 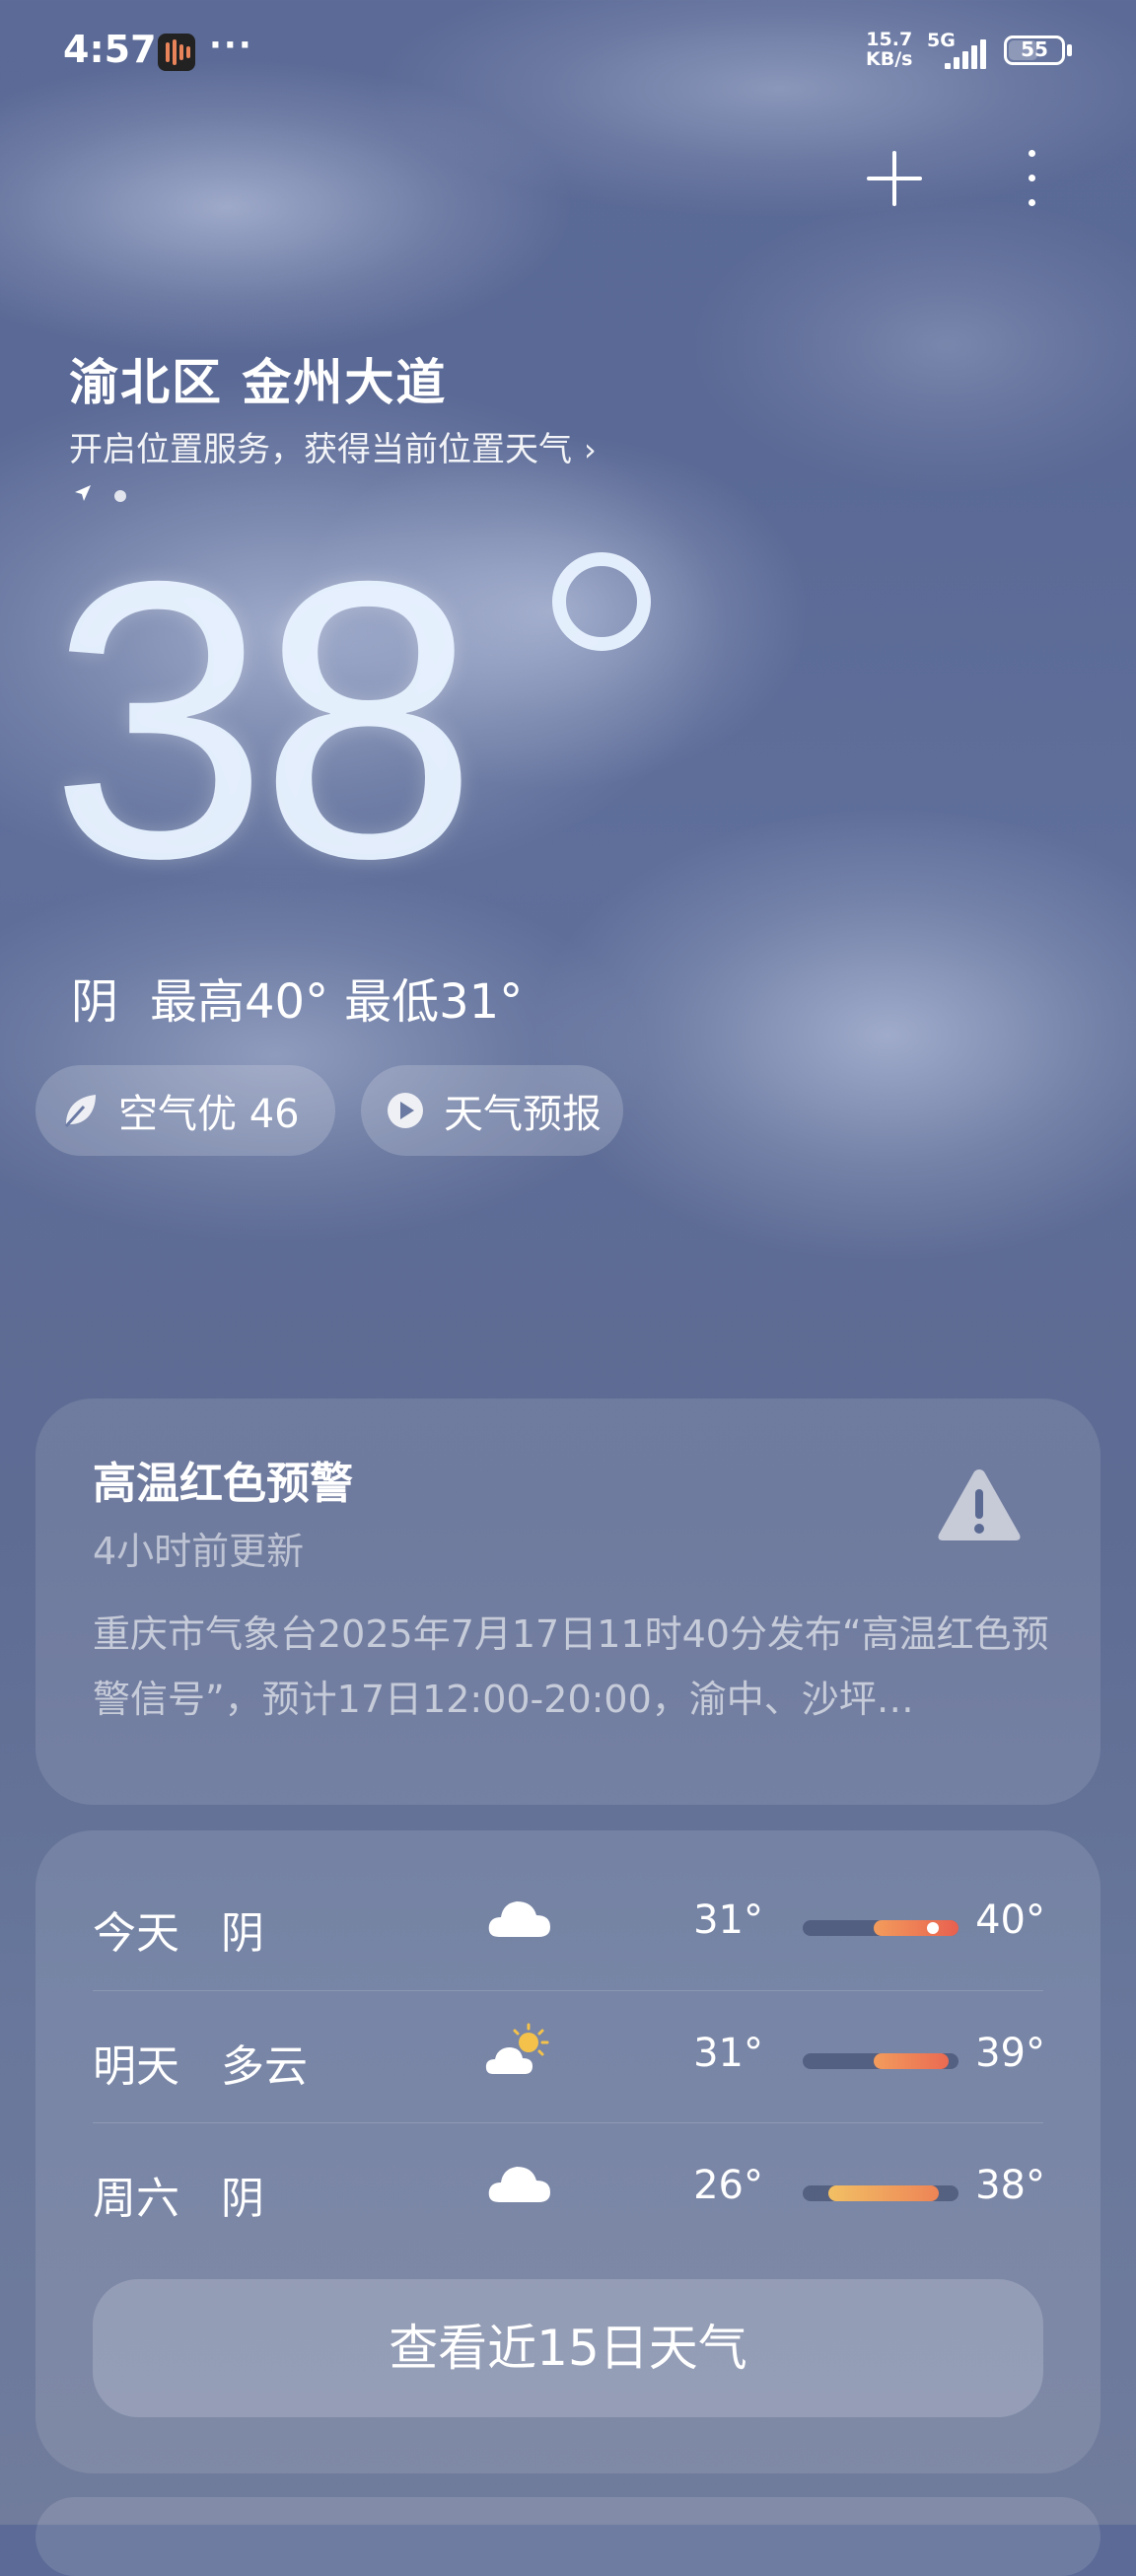 I want to click on battery-tip, so click(x=1069, y=50).